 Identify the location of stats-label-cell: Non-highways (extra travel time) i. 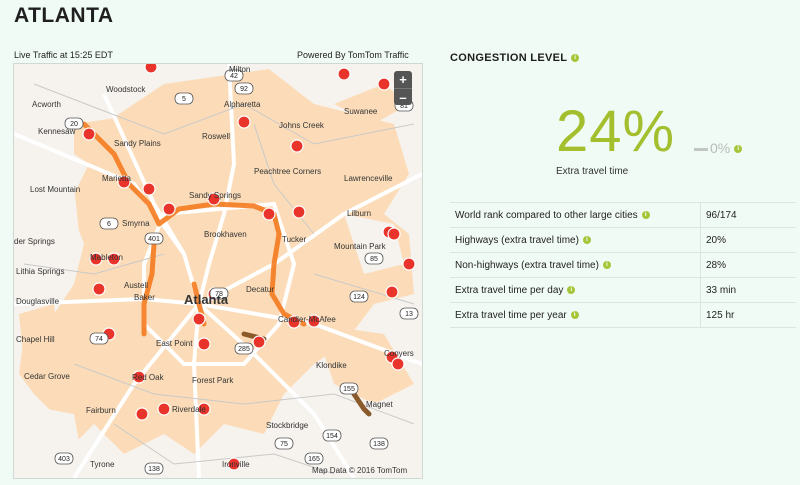
(575, 265).